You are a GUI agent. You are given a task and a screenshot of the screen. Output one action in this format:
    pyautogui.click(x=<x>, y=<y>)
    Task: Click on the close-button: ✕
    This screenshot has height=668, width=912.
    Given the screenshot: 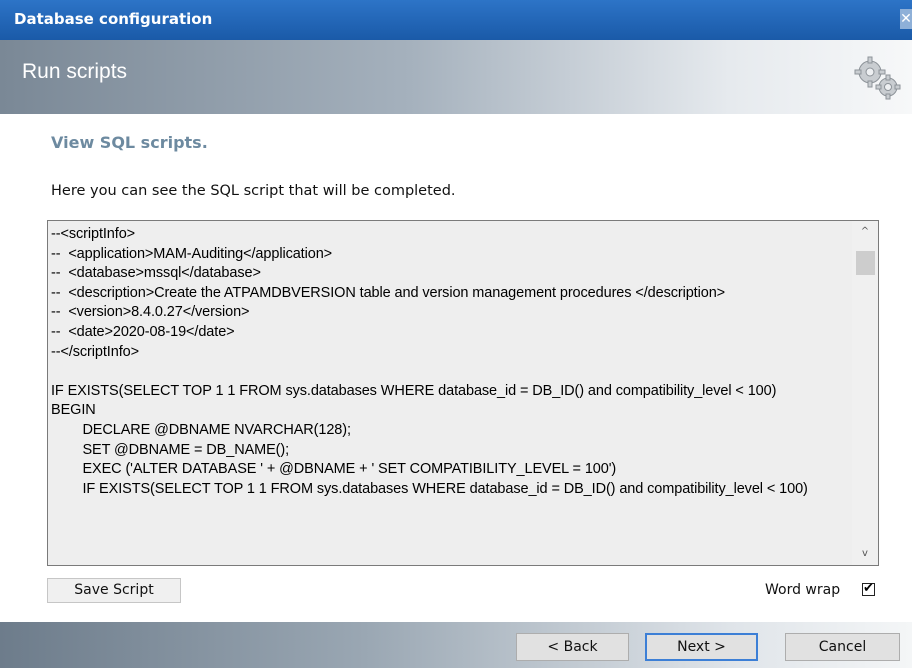 What is the action you would take?
    pyautogui.click(x=906, y=19)
    